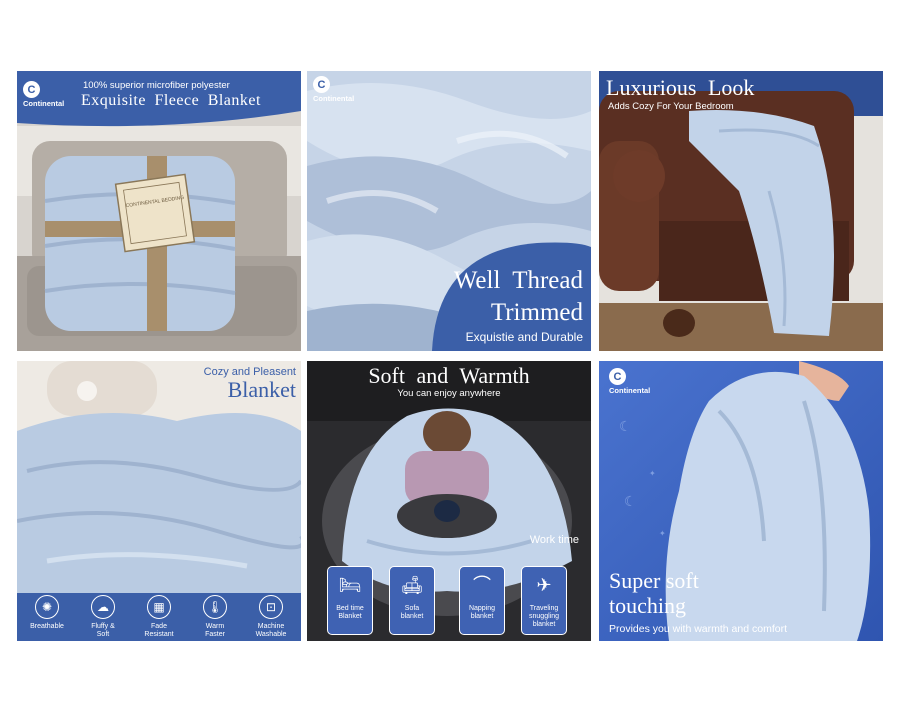 The height and width of the screenshot is (713, 900). I want to click on use-label: Sofa blanket, so click(412, 612).